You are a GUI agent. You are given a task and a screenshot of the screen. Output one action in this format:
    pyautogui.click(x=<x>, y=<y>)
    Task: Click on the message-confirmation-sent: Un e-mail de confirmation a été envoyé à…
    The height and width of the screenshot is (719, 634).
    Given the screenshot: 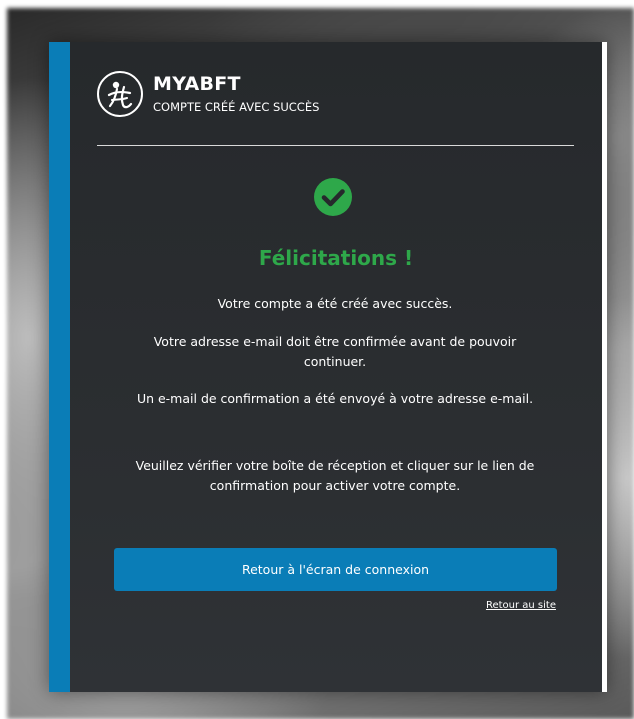 What is the action you would take?
    pyautogui.click(x=335, y=398)
    